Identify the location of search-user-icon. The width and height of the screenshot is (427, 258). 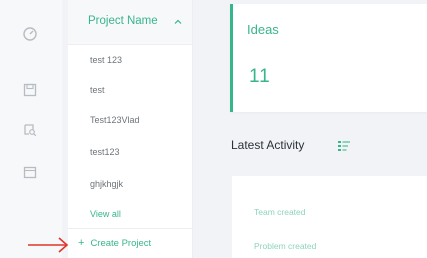
(30, 130).